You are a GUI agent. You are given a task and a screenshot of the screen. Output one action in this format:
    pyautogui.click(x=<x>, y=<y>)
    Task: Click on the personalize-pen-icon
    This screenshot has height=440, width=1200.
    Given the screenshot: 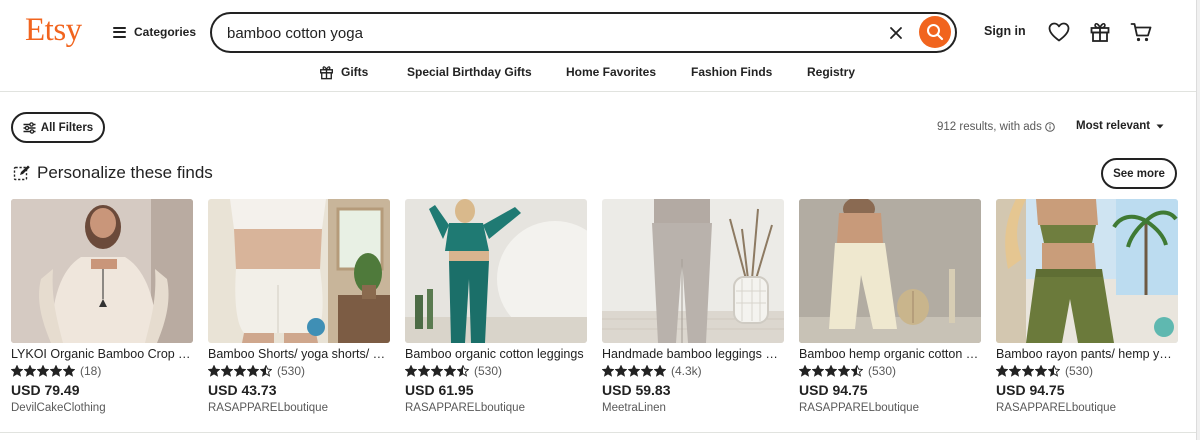 What is the action you would take?
    pyautogui.click(x=21, y=173)
    